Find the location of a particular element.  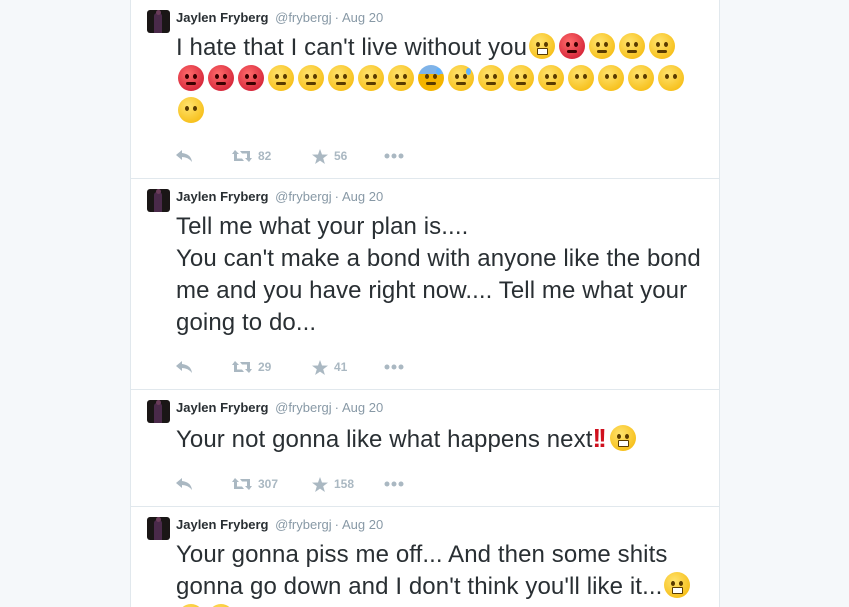

retweet-count: 29 is located at coordinates (265, 367).